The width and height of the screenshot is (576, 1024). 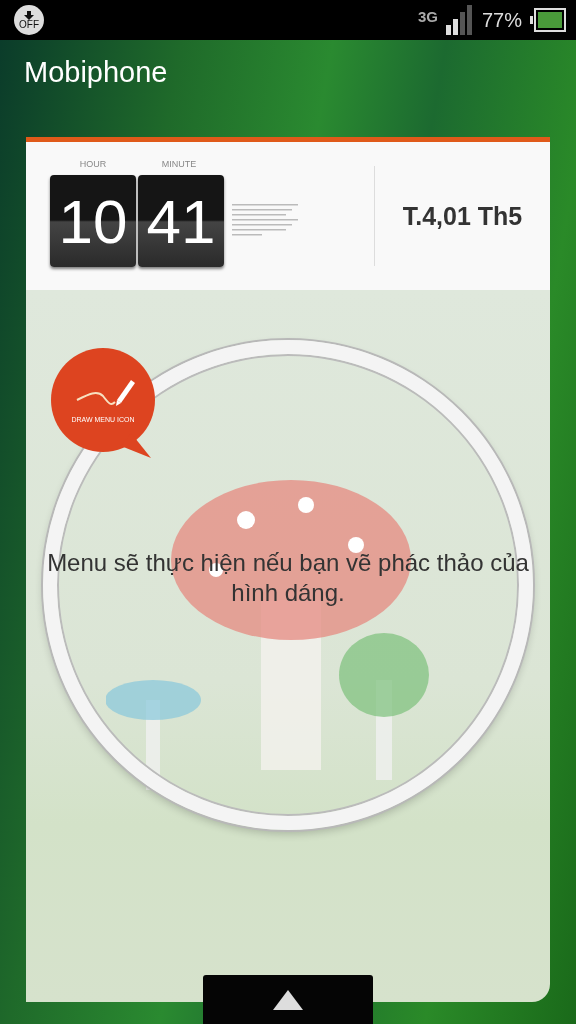 I want to click on instruction-text: Menu sẽ thực hiện nếu bạn vẽ phác thảo của hình dáng., so click(x=288, y=578).